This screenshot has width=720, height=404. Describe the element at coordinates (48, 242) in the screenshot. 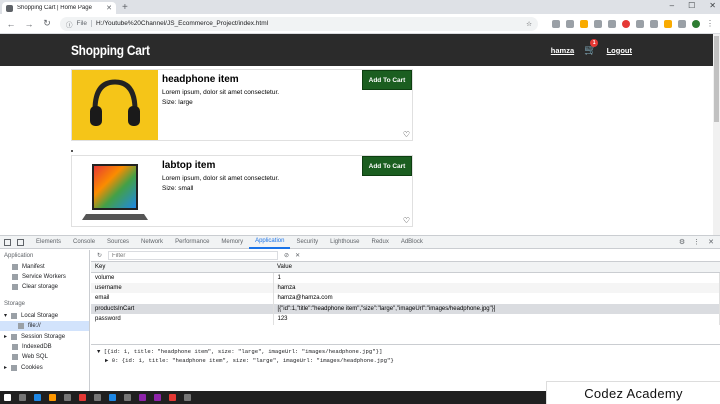

I see `tab-elements: Elements` at that location.